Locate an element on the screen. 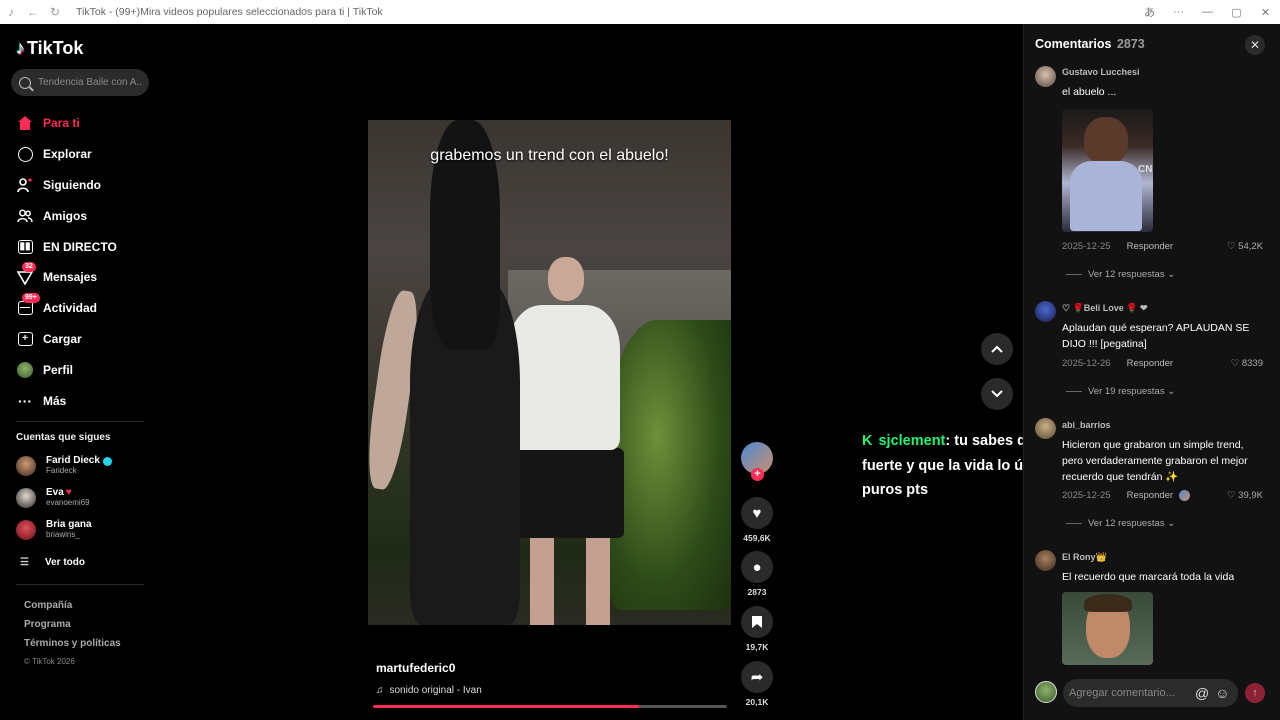 The width and height of the screenshot is (1280, 720). search-input is located at coordinates (90, 82).